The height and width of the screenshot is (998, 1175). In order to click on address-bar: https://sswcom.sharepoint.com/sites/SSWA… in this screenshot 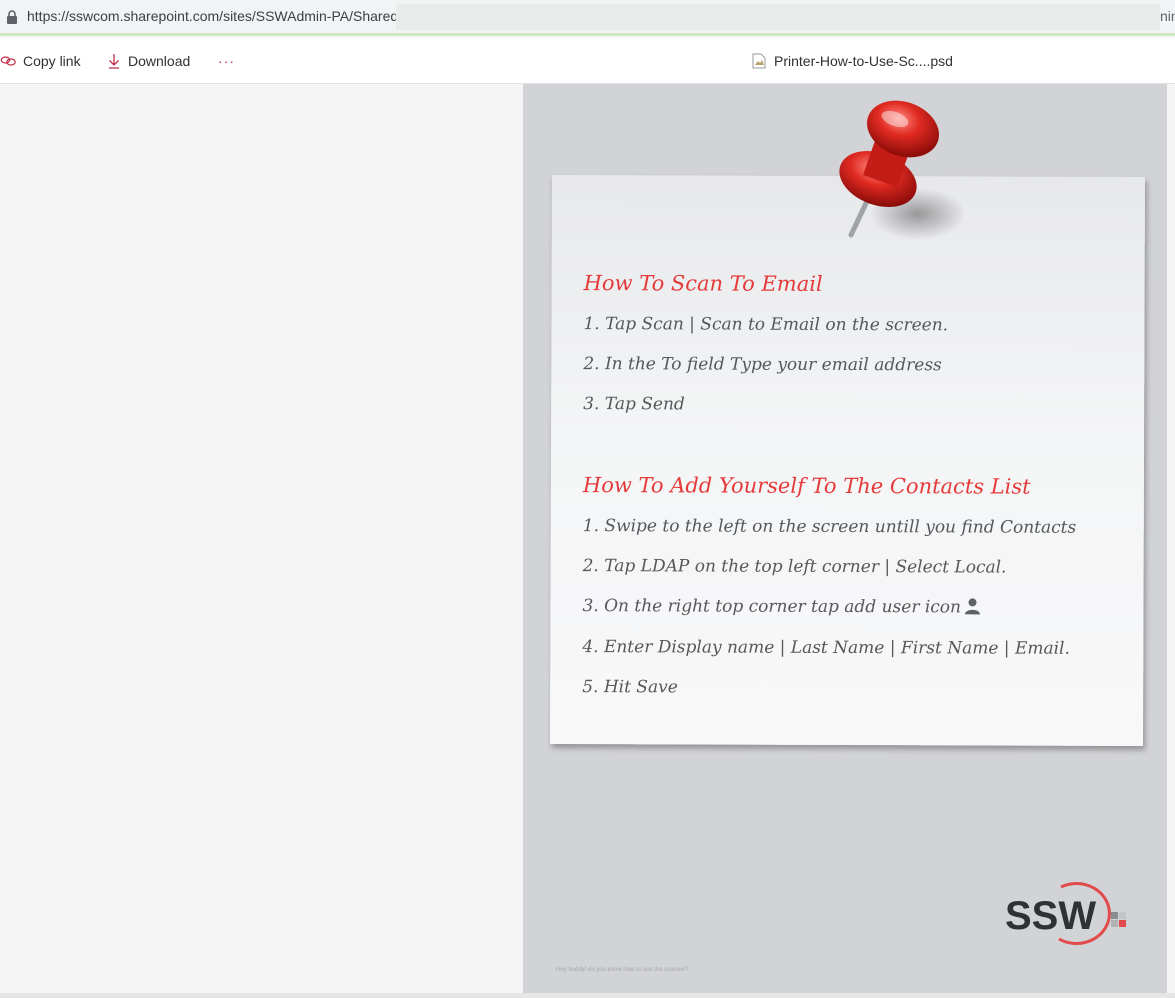, I will do `click(587, 18)`.